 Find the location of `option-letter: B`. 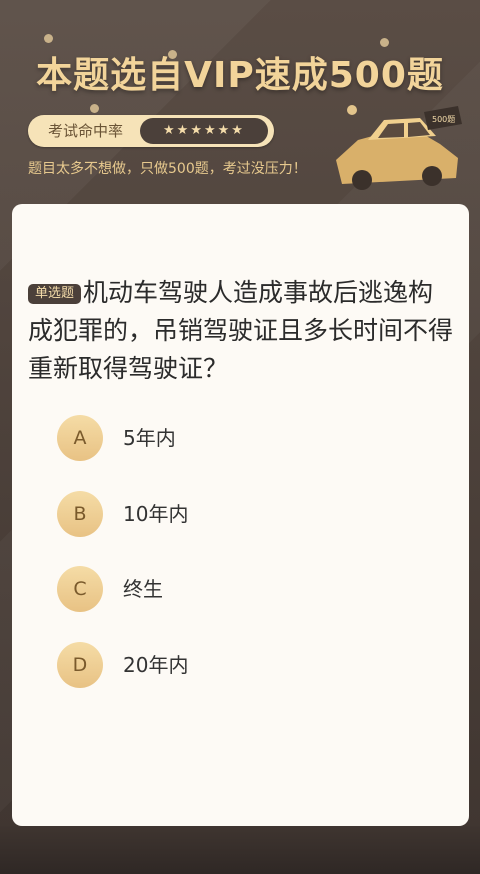

option-letter: B is located at coordinates (80, 514).